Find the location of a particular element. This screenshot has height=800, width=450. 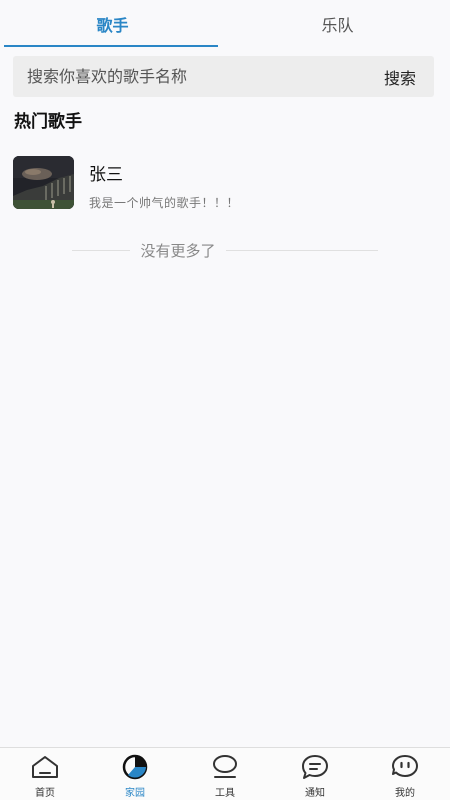

list-end: 没有更多了 is located at coordinates (225, 250).